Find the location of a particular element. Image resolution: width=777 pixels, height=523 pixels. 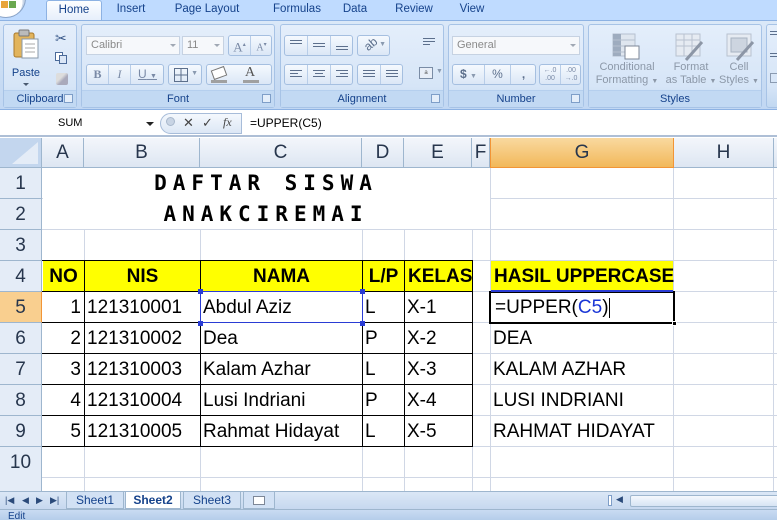

tab-page-layout: Page Layout is located at coordinates (207, 10).